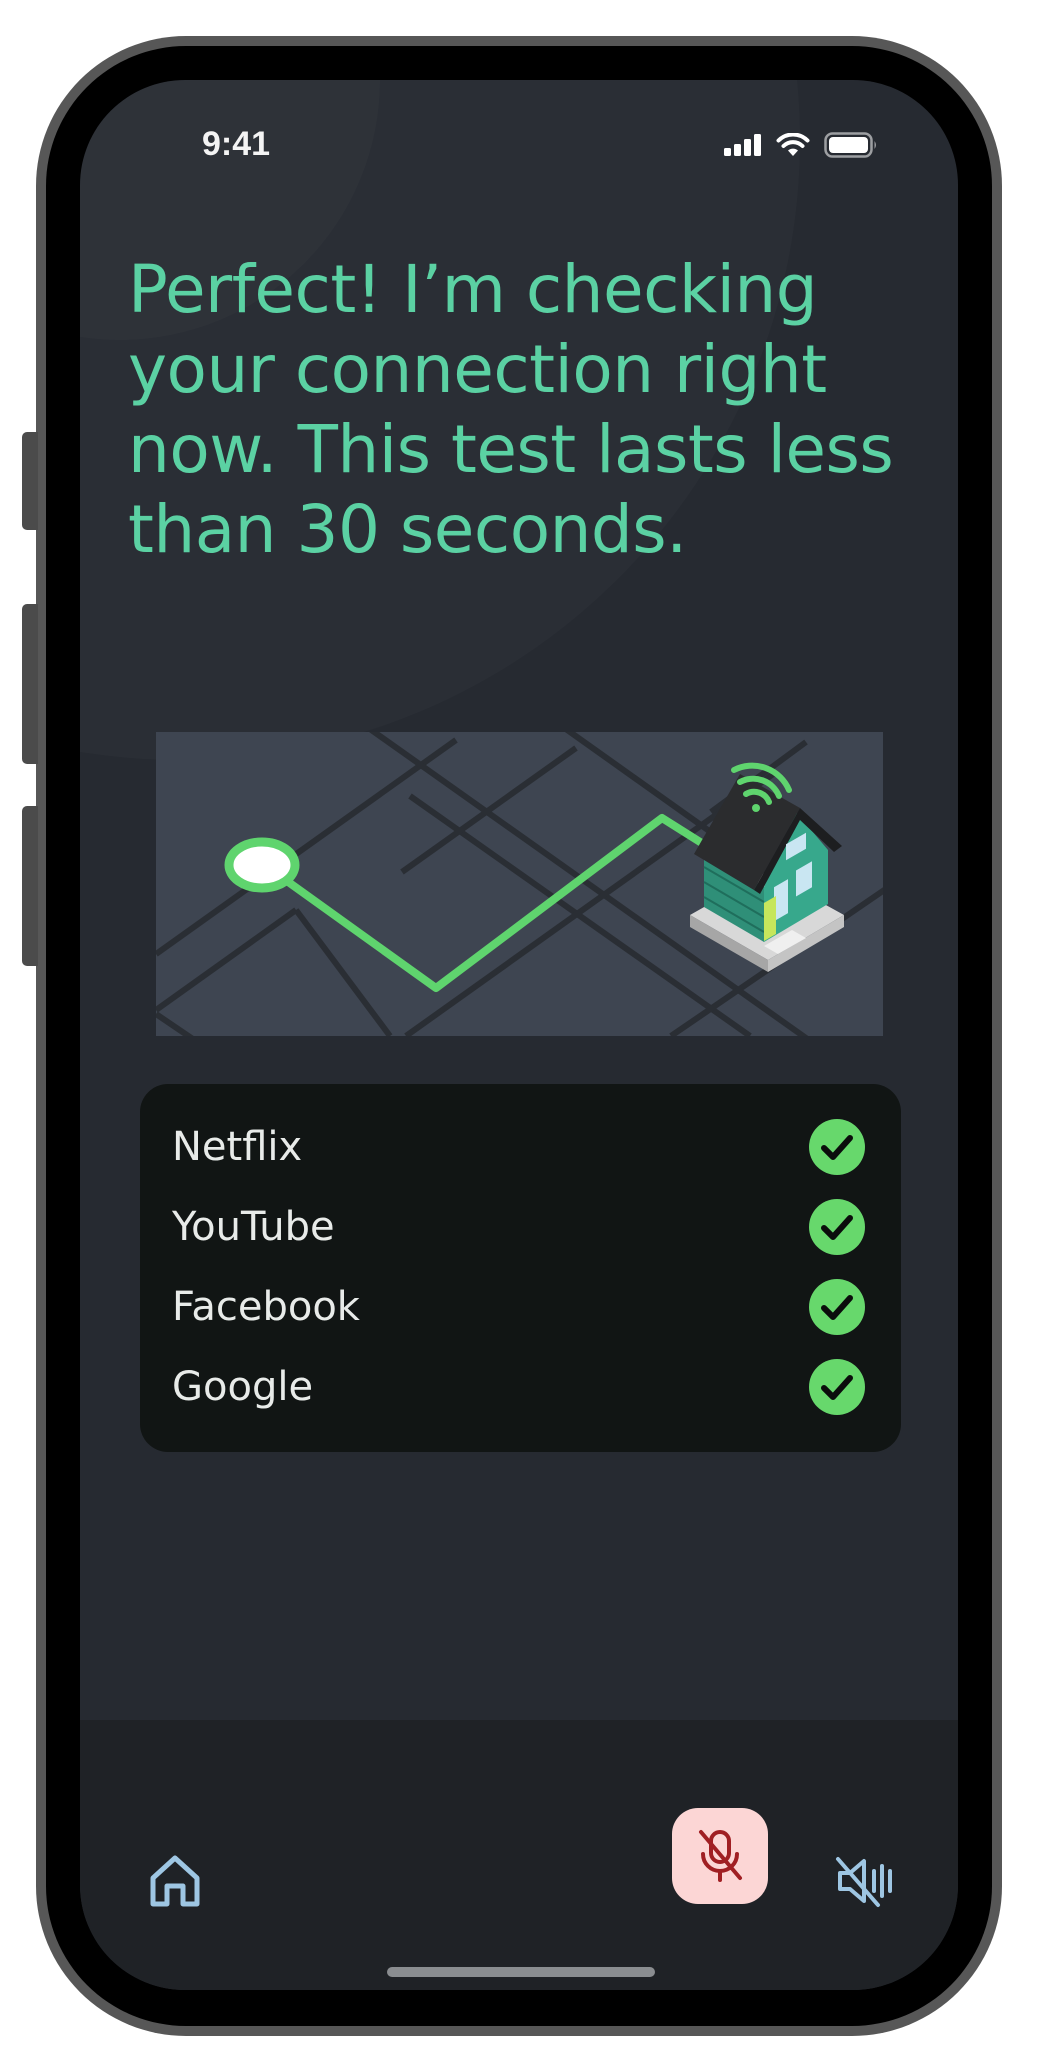 This screenshot has height=2072, width=1040. I want to click on home-indicator, so click(521, 1972).